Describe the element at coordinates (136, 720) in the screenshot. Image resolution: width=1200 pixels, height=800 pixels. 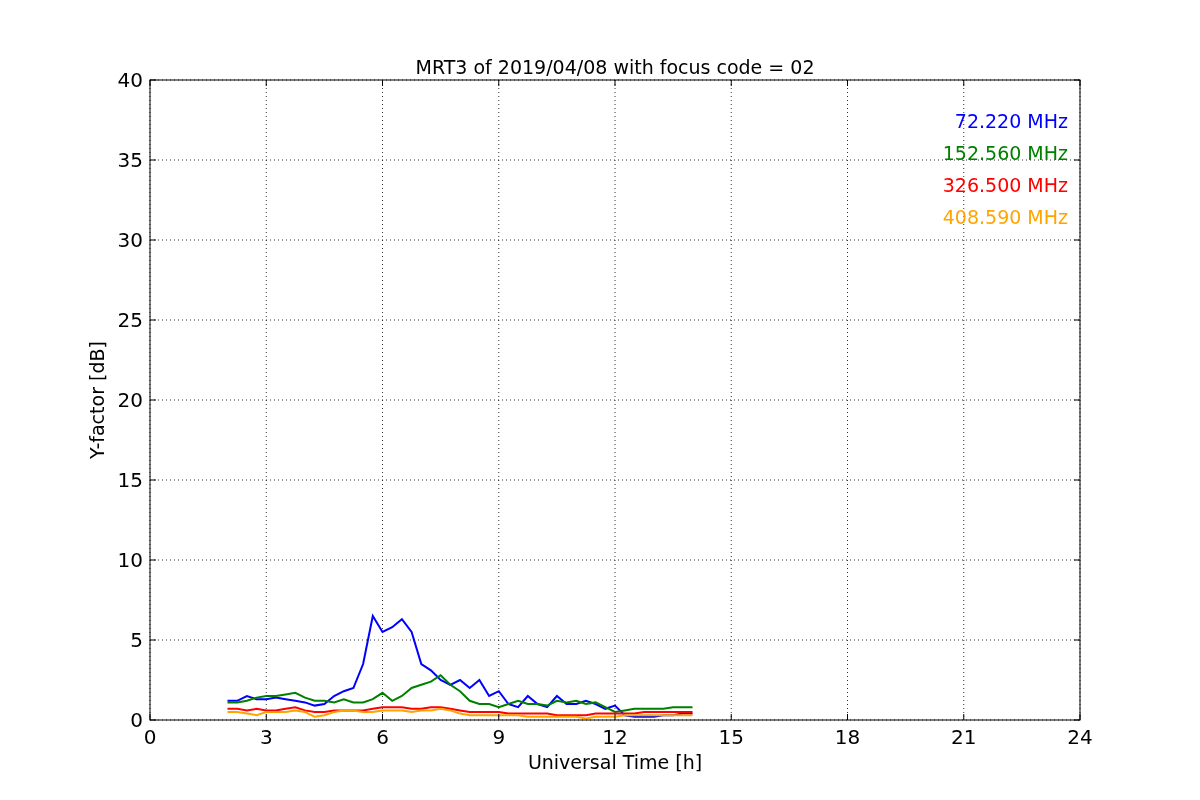
I see `y-tick-label: 0` at that location.